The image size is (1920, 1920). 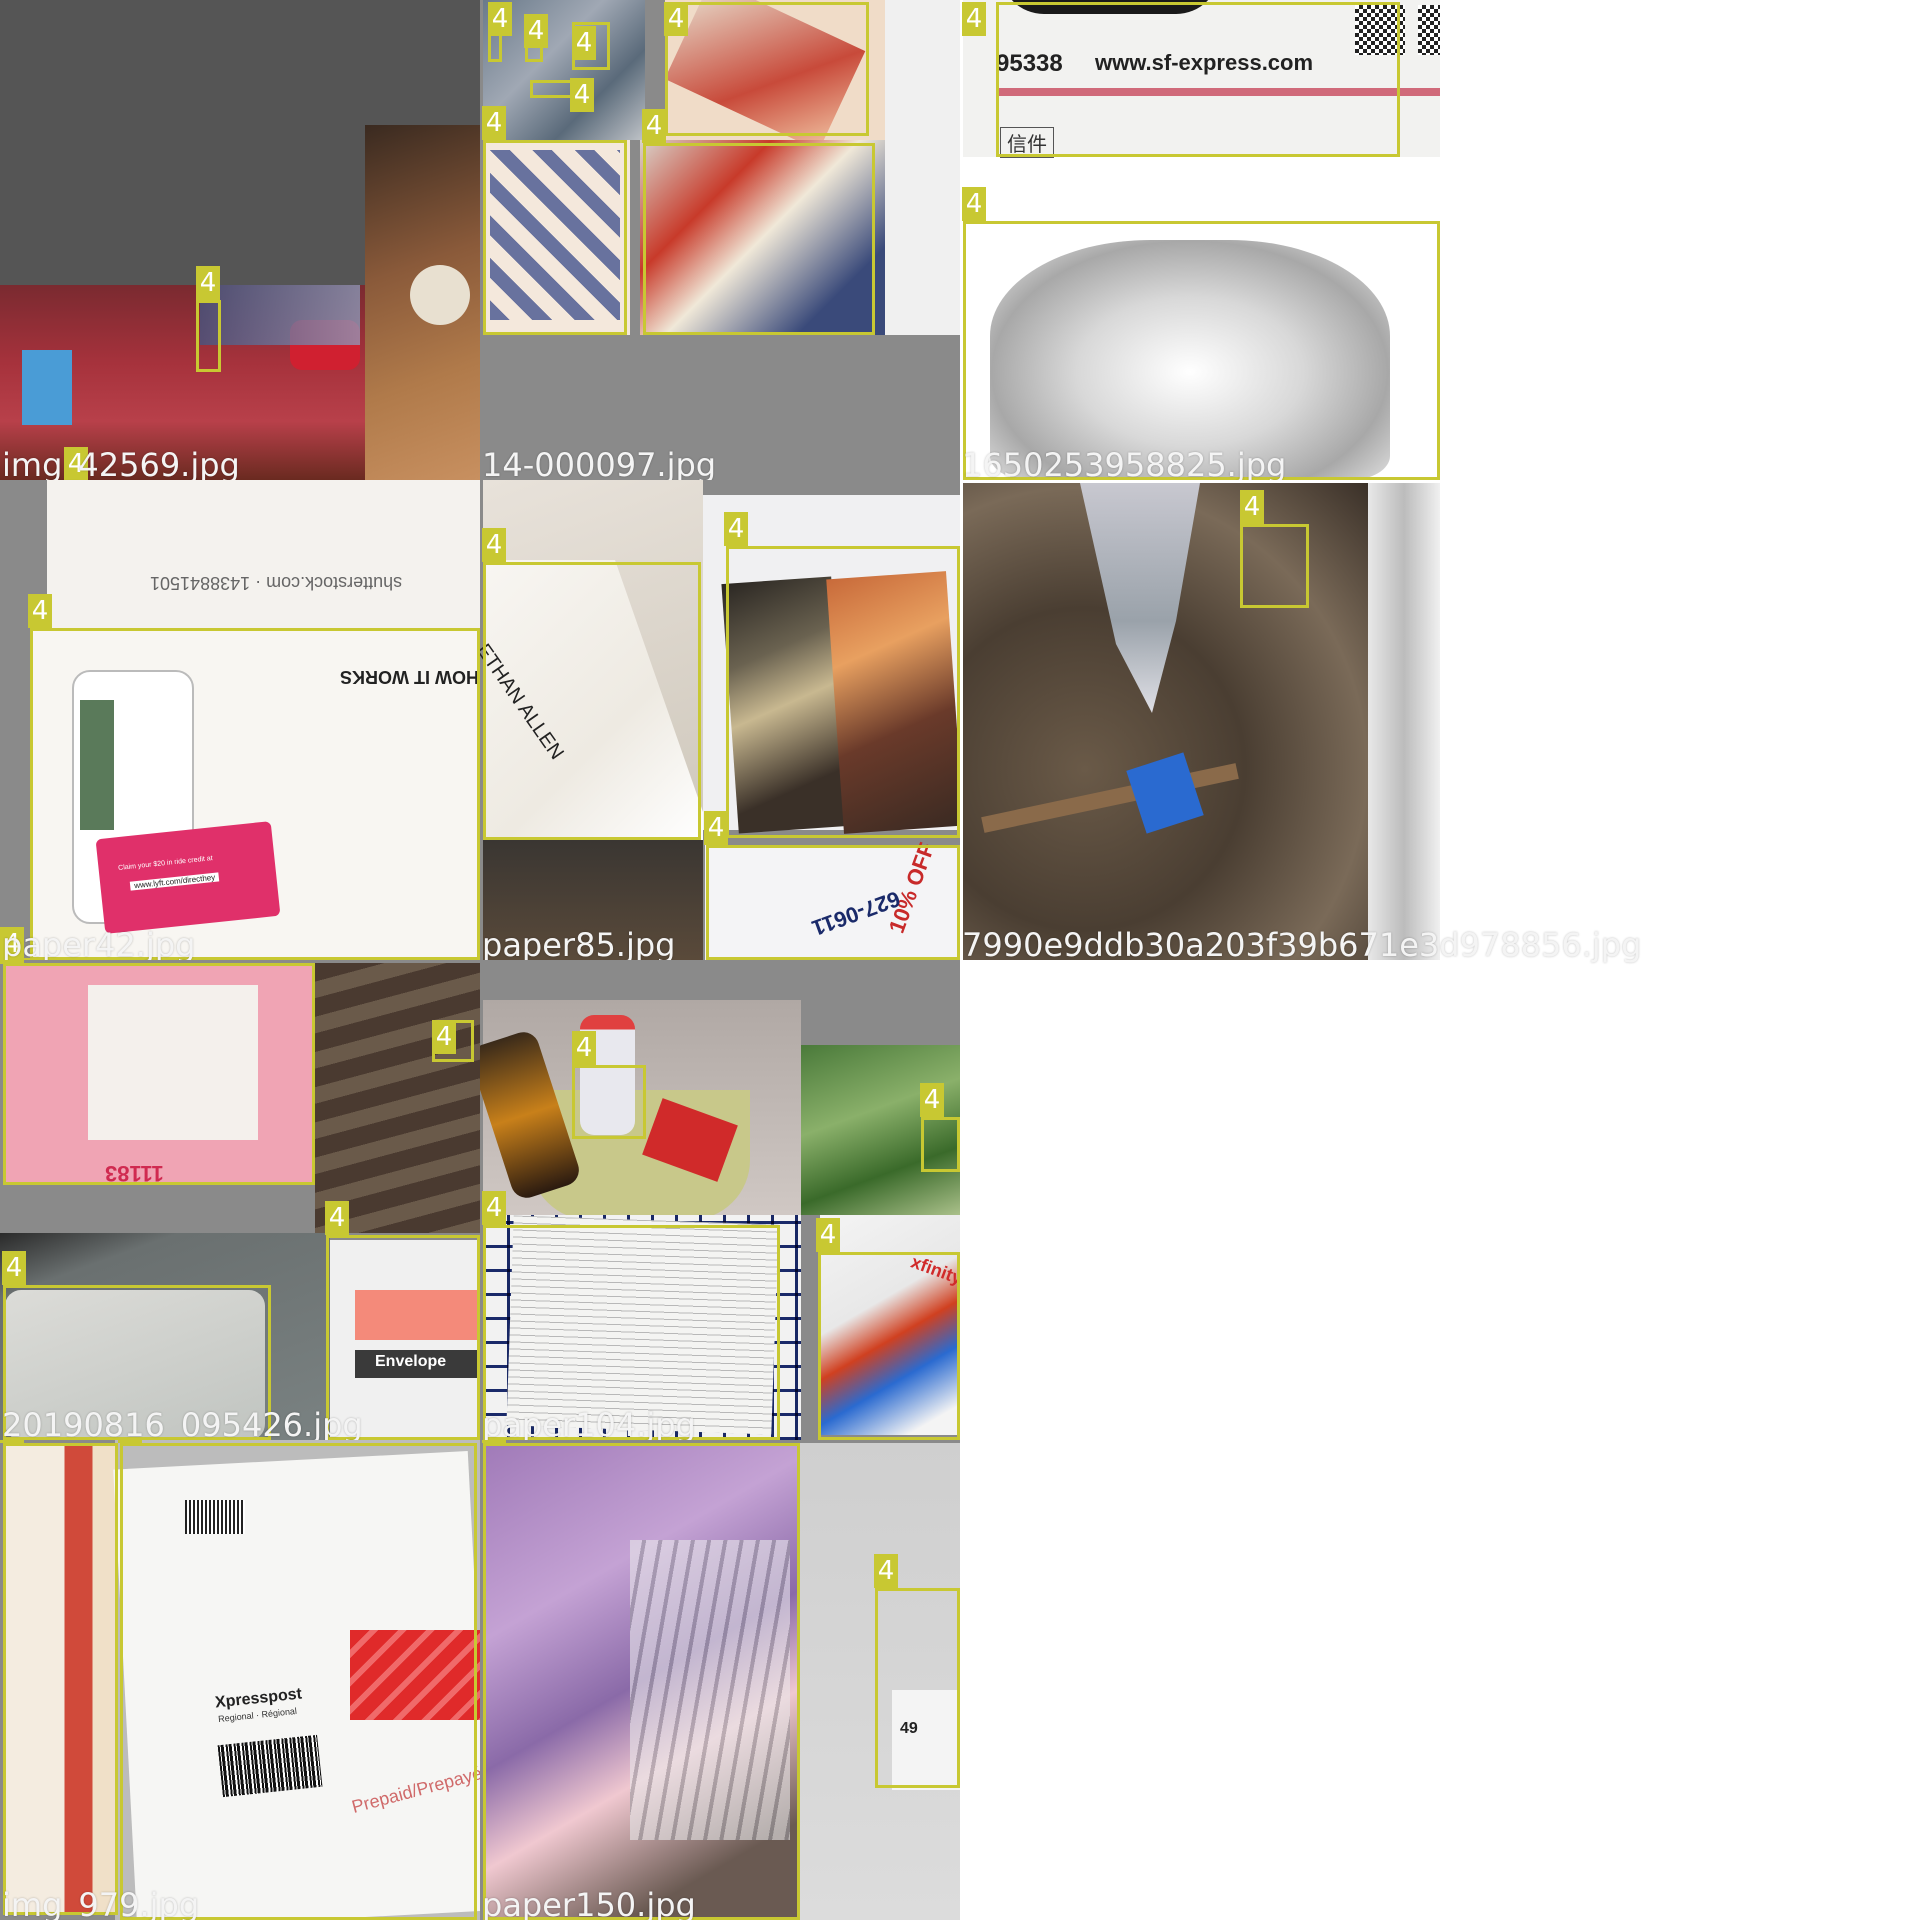 I want to click on mosaic-tile-1: 4 4 img_42569.jpg, so click(x=240, y=240).